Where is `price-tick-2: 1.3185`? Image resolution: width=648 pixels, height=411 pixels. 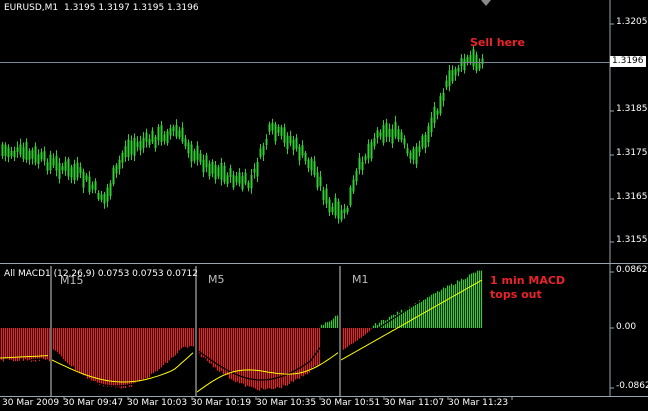
price-tick-2: 1.3185 is located at coordinates (632, 109).